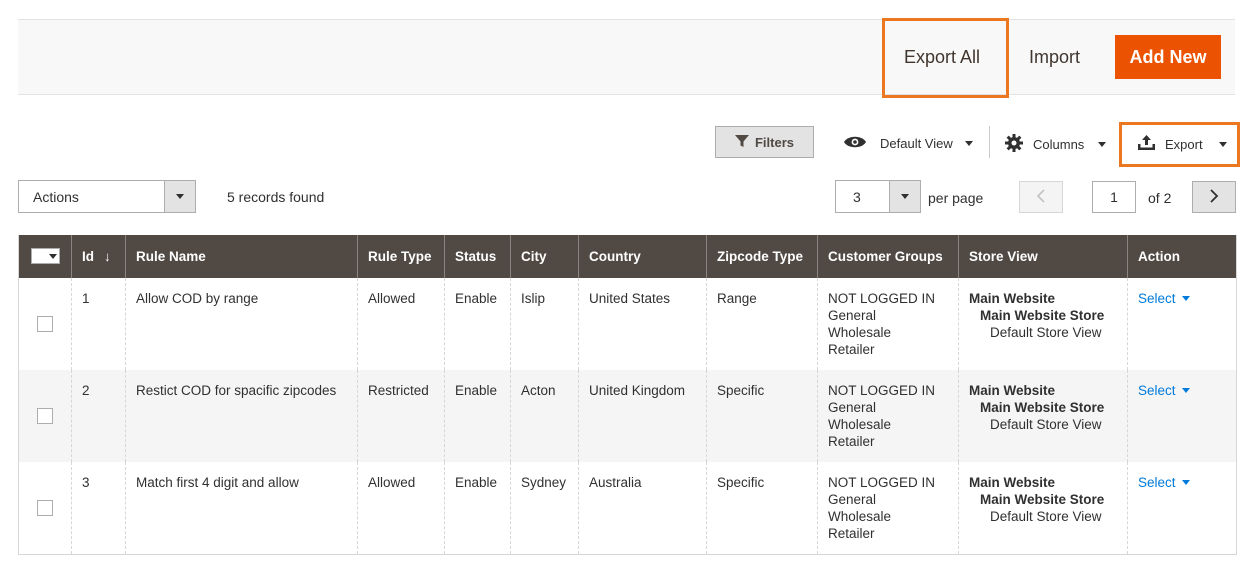  Describe the element at coordinates (98, 256) in the screenshot. I see `column-header-id: Id ↓` at that location.